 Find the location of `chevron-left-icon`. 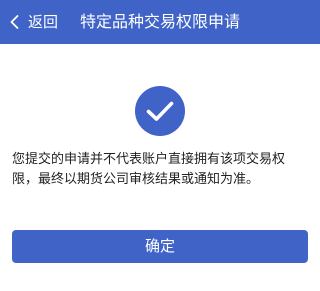

chevron-left-icon is located at coordinates (14, 22).